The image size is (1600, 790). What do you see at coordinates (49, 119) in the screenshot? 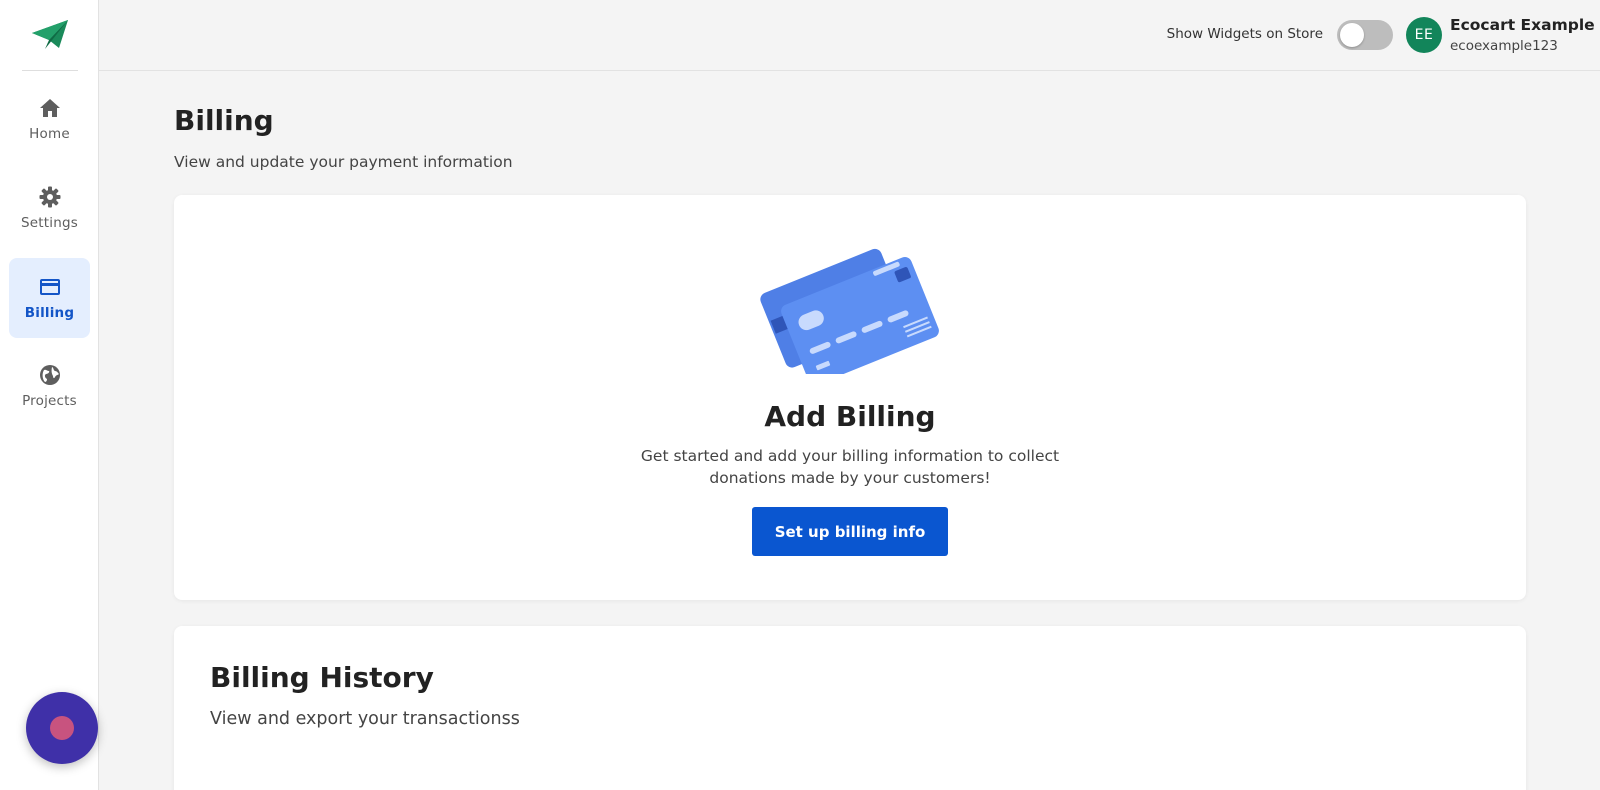
I see `sidebar-item-home: Home` at bounding box center [49, 119].